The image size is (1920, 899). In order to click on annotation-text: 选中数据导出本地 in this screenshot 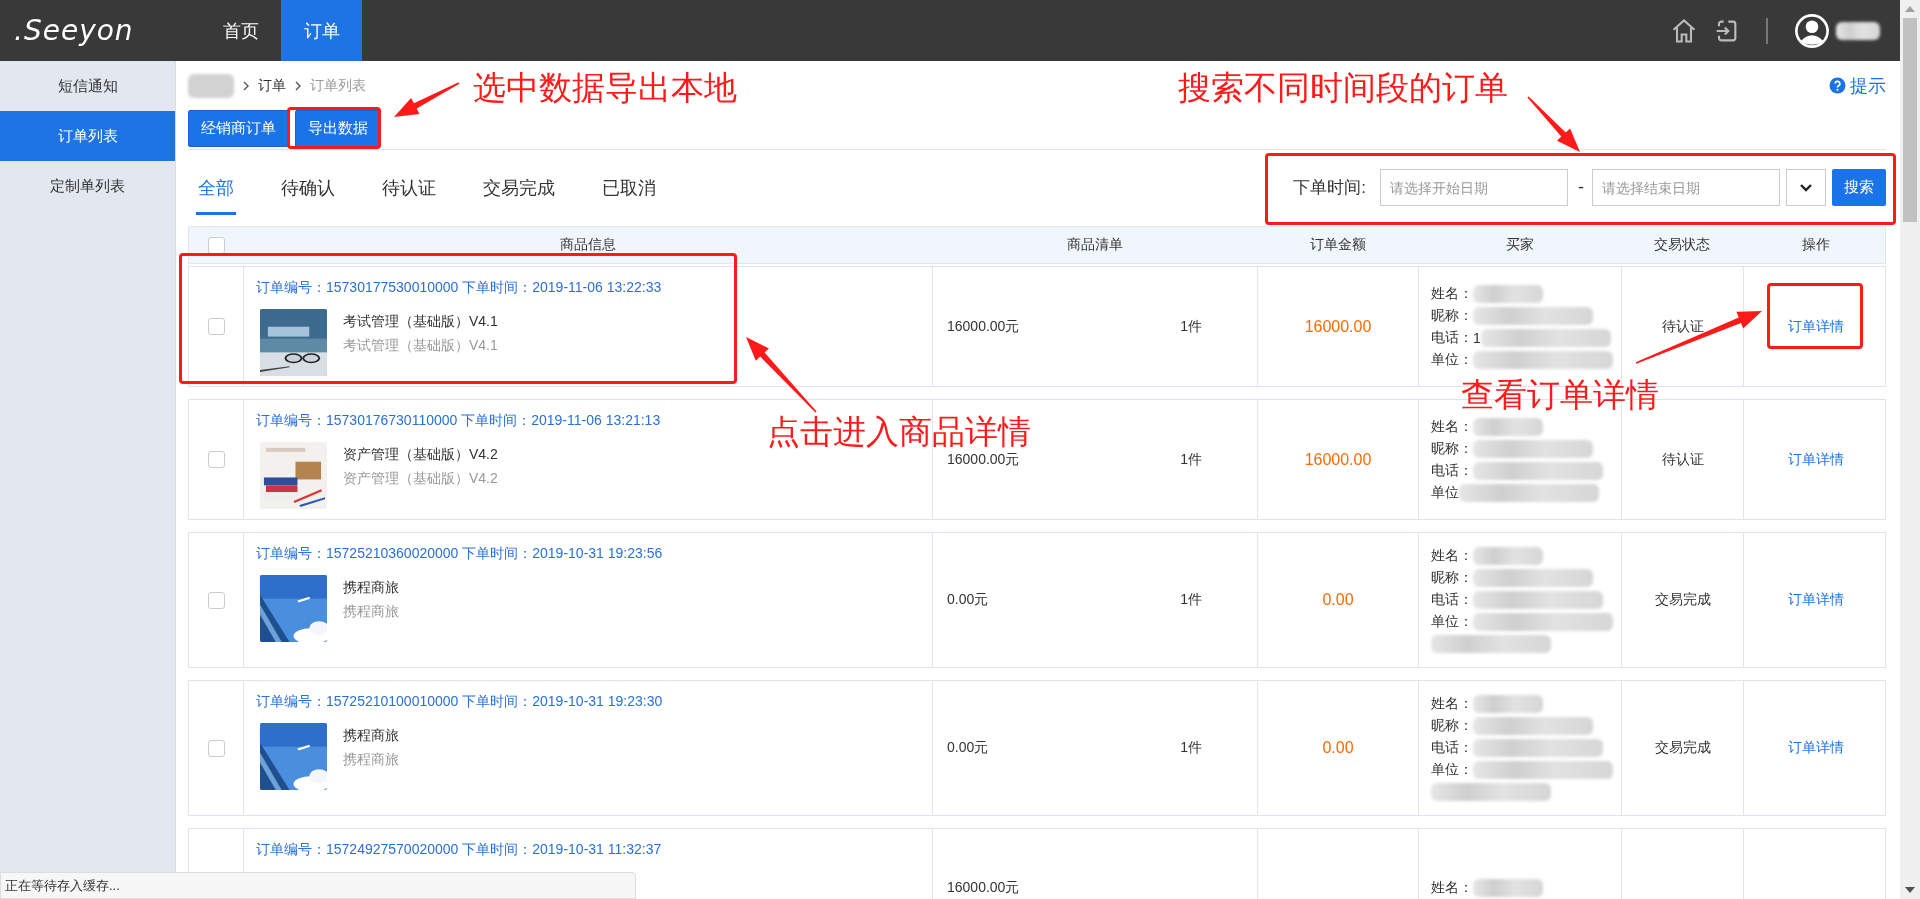, I will do `click(605, 88)`.